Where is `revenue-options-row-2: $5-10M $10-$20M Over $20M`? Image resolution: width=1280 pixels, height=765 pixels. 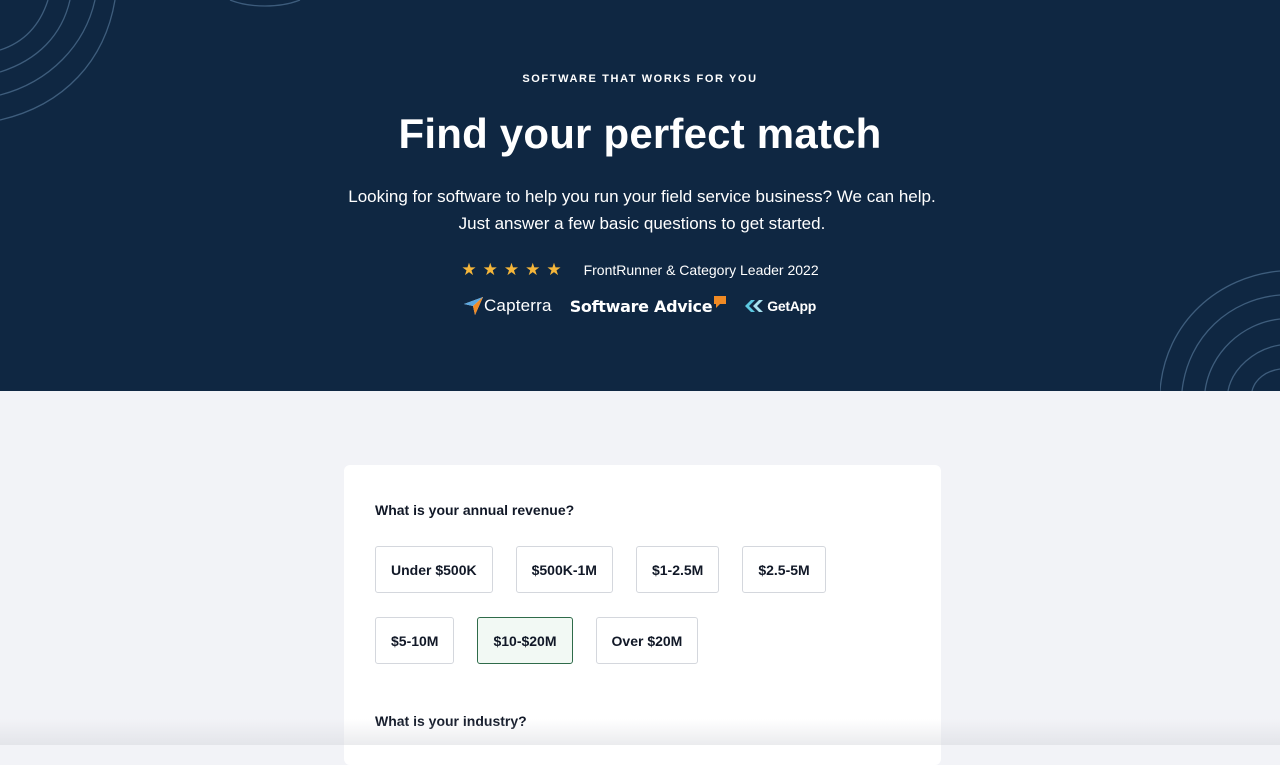
revenue-options-row-2: $5-10M $10-$20M Over $20M is located at coordinates (537, 640).